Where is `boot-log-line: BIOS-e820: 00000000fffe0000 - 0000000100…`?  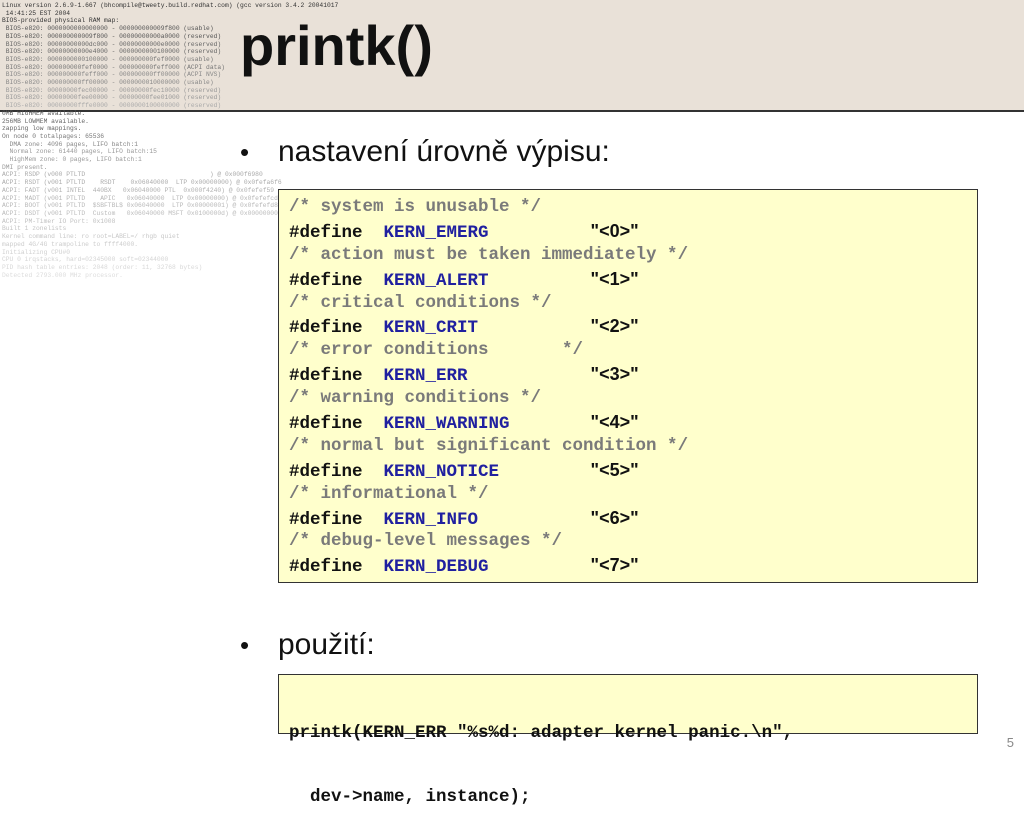 boot-log-line: BIOS-e820: 00000000fffe0000 - 0000000100… is located at coordinates (112, 106).